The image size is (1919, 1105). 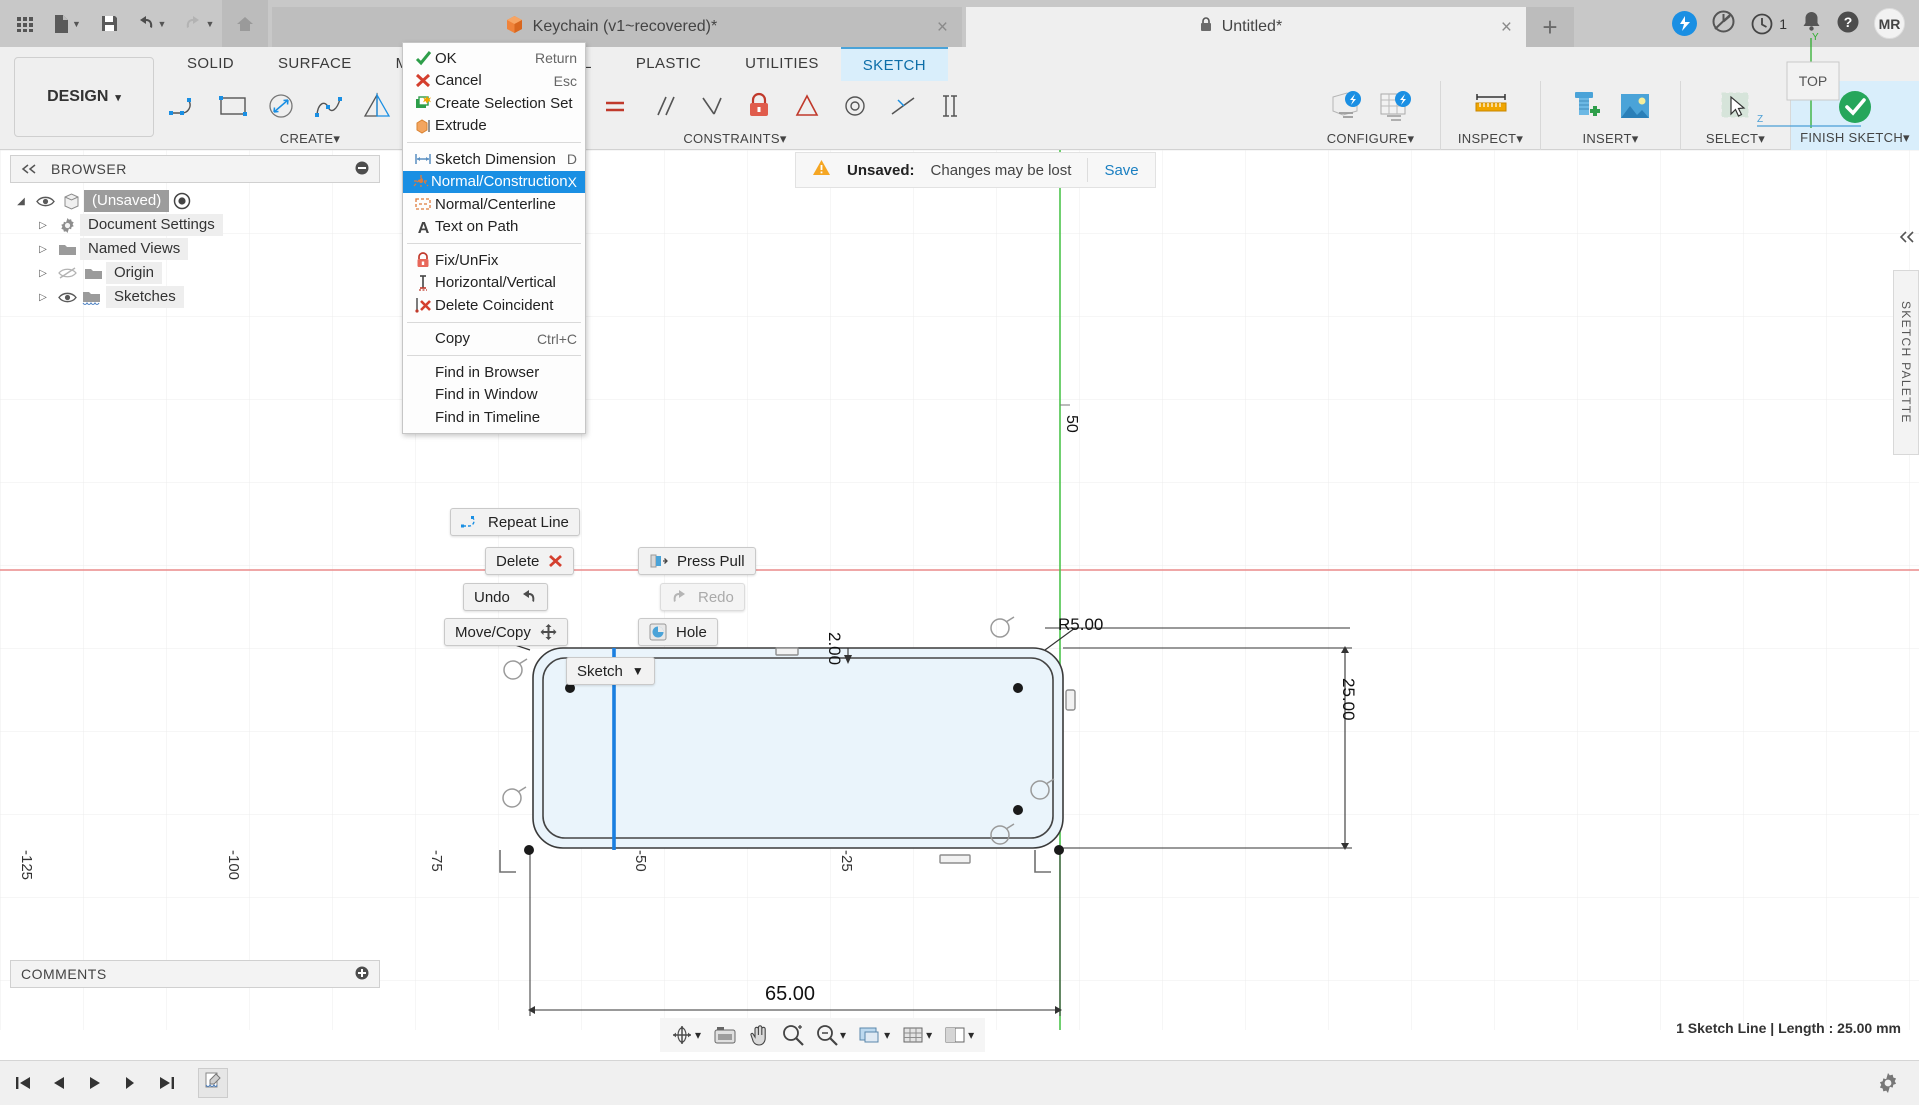 What do you see at coordinates (185, 106) in the screenshot?
I see `line-icon` at bounding box center [185, 106].